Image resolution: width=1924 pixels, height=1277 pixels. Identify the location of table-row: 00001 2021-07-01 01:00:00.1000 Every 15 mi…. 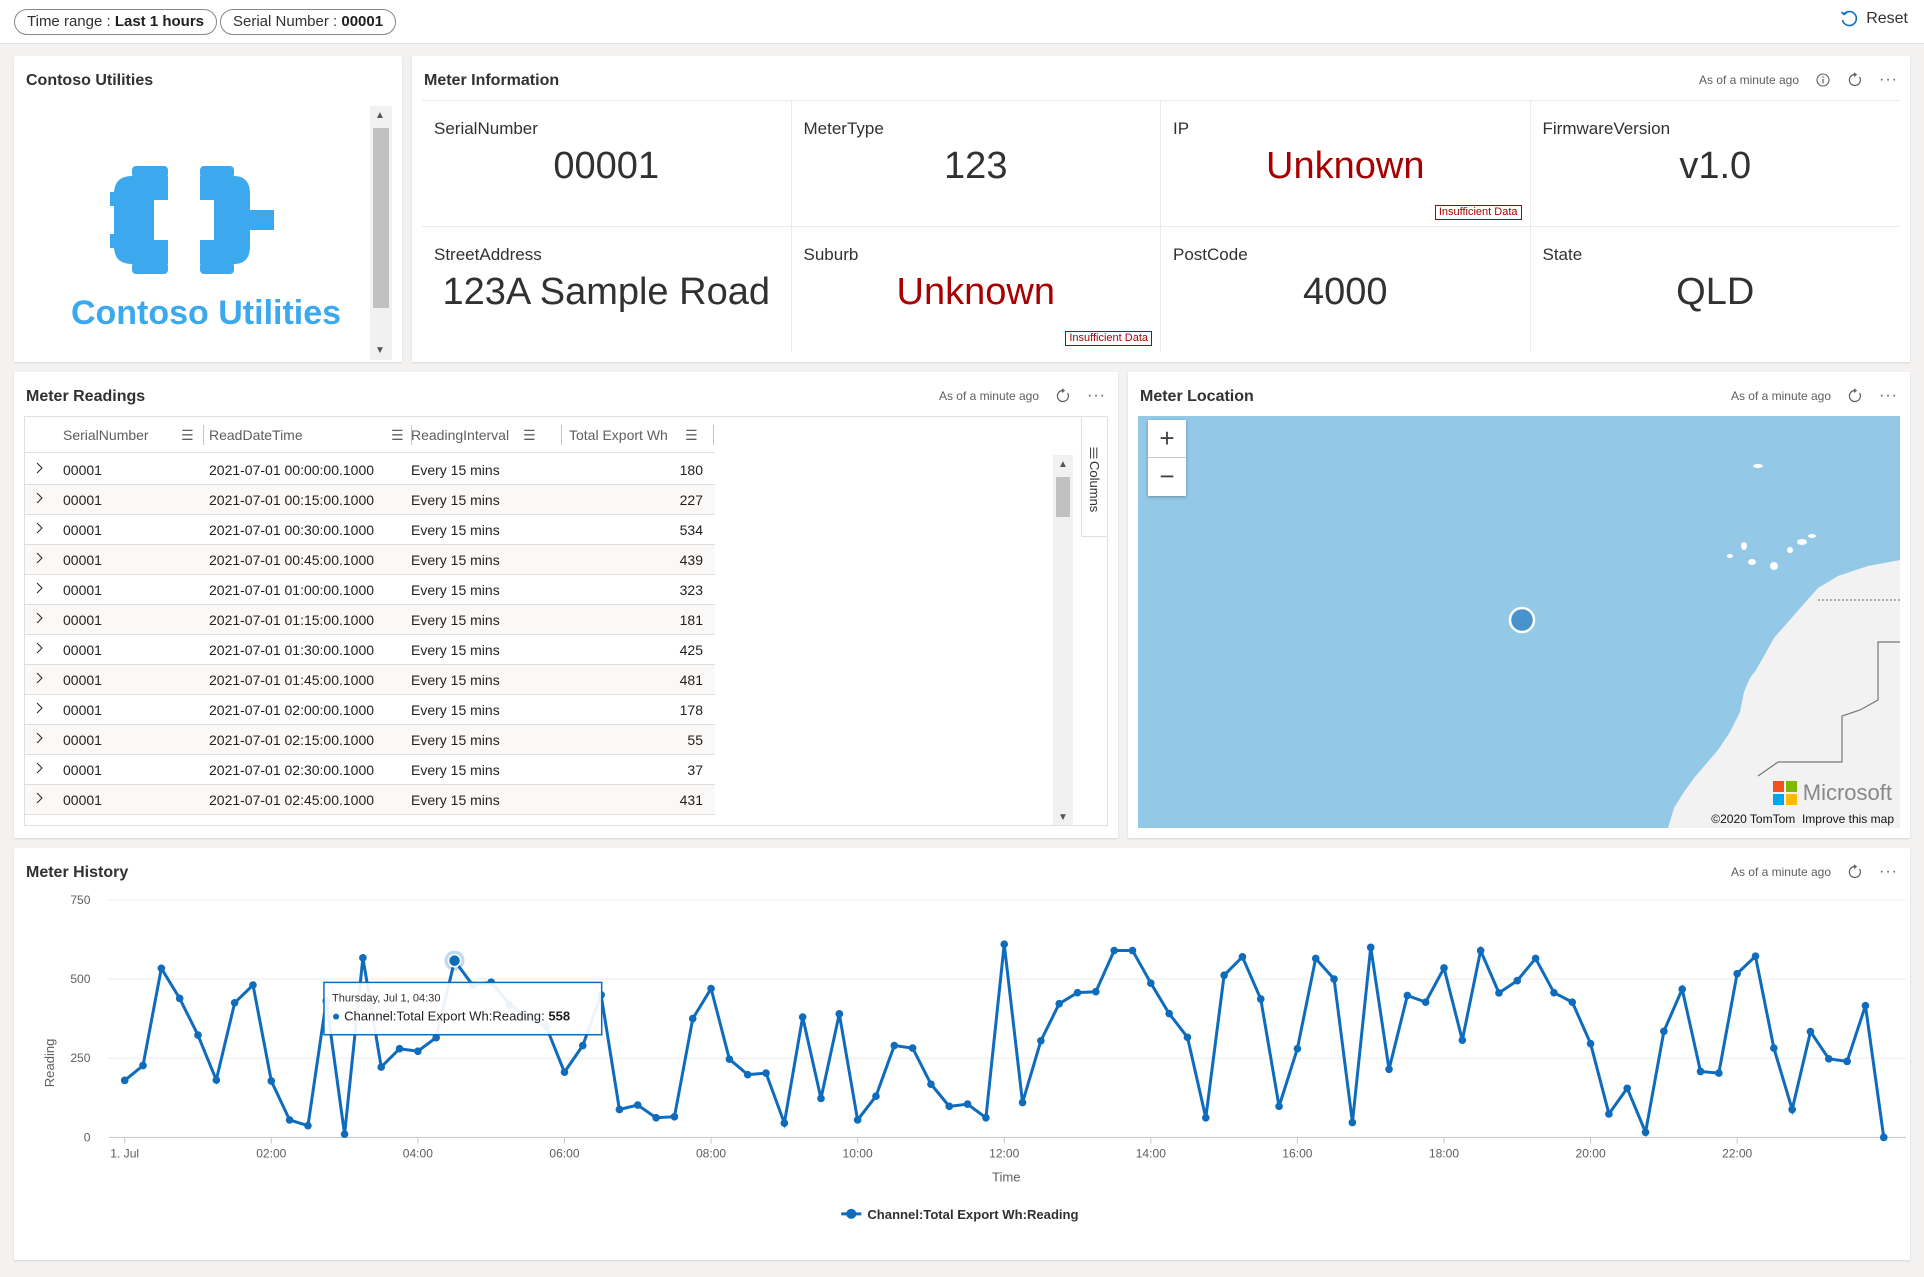
(370, 590).